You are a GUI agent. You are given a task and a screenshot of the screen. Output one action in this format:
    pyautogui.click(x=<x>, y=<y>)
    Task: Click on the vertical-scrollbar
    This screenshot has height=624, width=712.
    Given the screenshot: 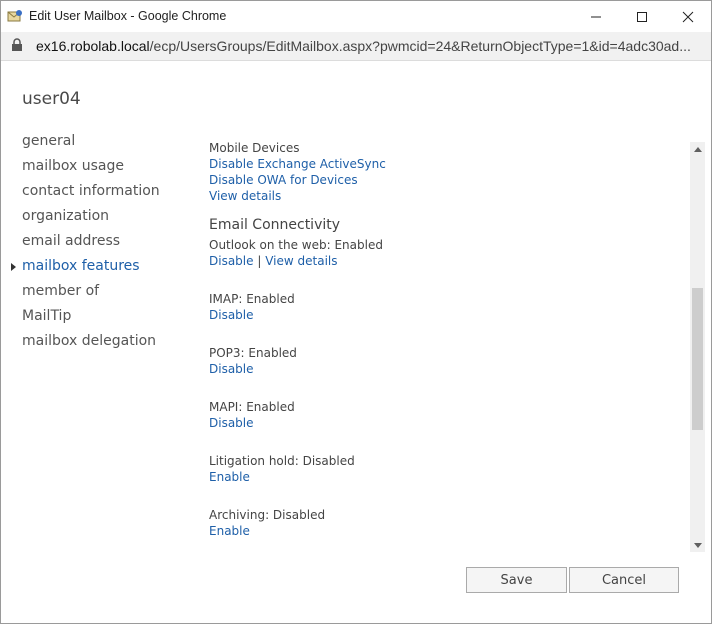 What is the action you would take?
    pyautogui.click(x=697, y=347)
    